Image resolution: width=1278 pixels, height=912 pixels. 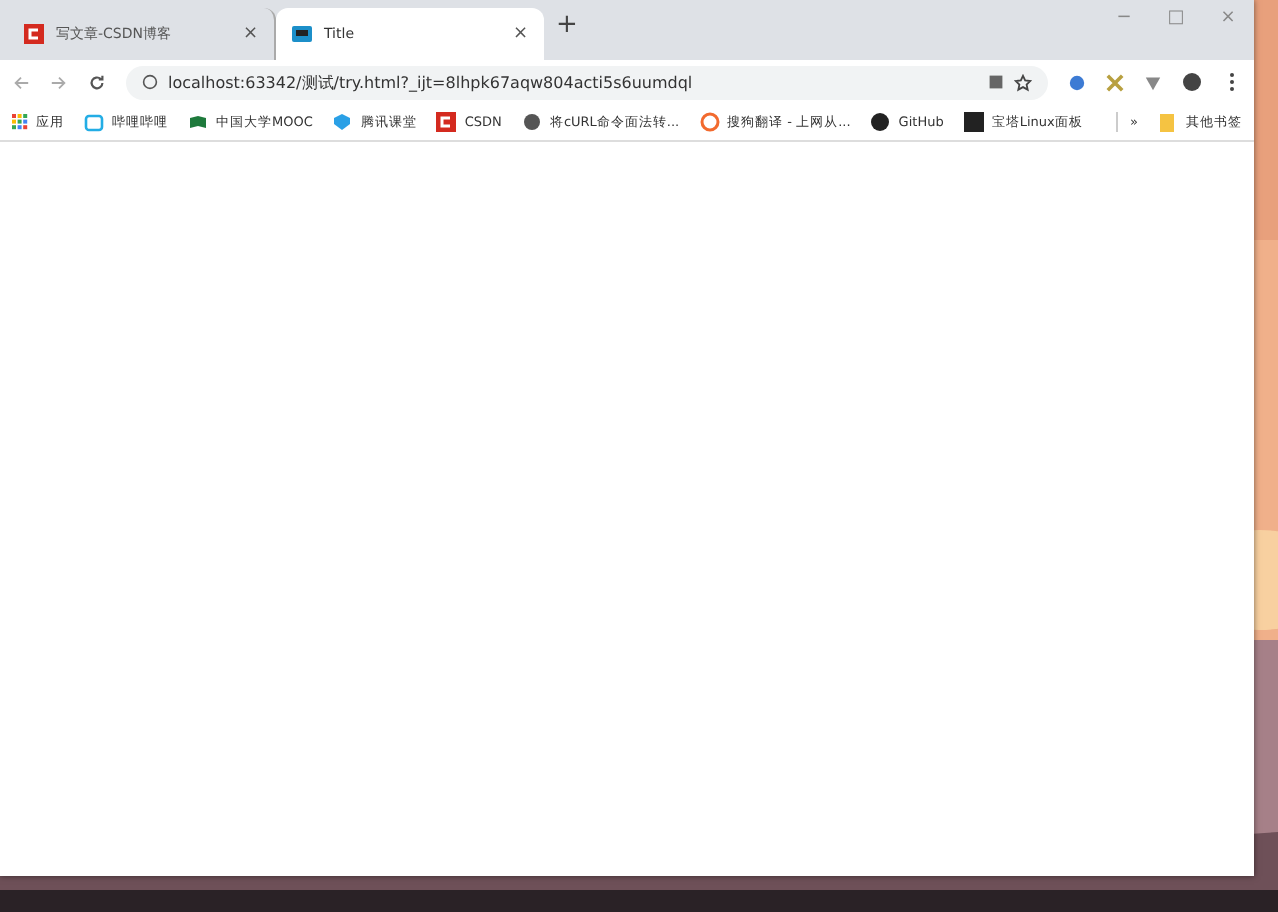 I want to click on tv-icon, so click(x=94, y=122).